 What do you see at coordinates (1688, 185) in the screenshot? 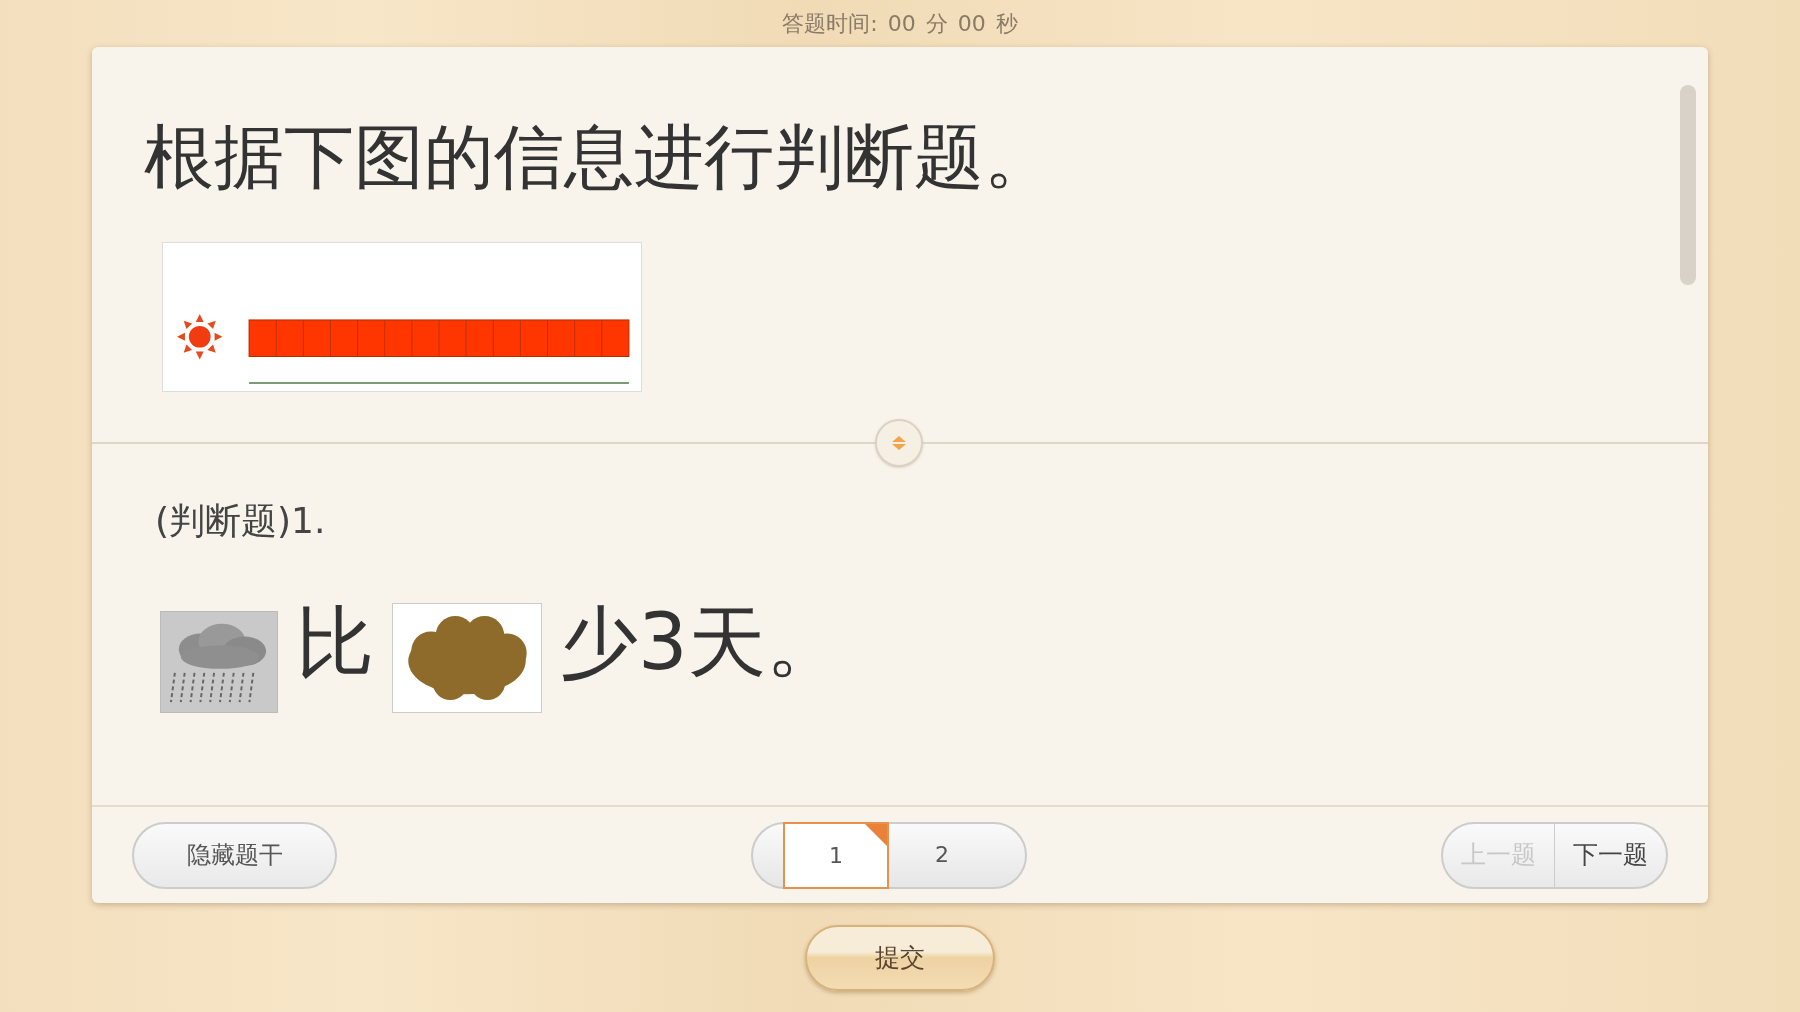
I see `scrollbar-thumb` at bounding box center [1688, 185].